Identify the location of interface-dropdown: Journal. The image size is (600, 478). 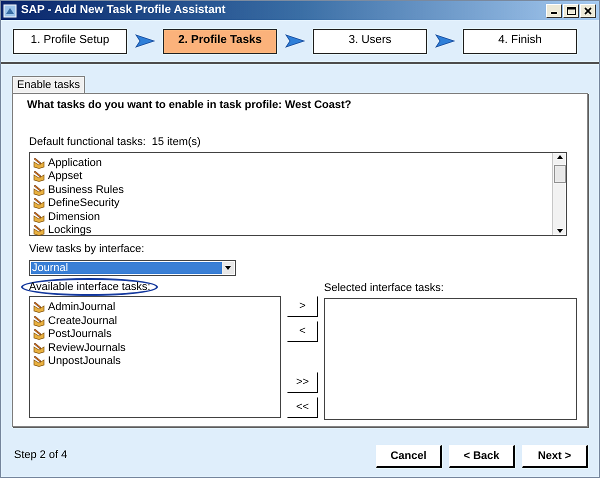
(132, 268).